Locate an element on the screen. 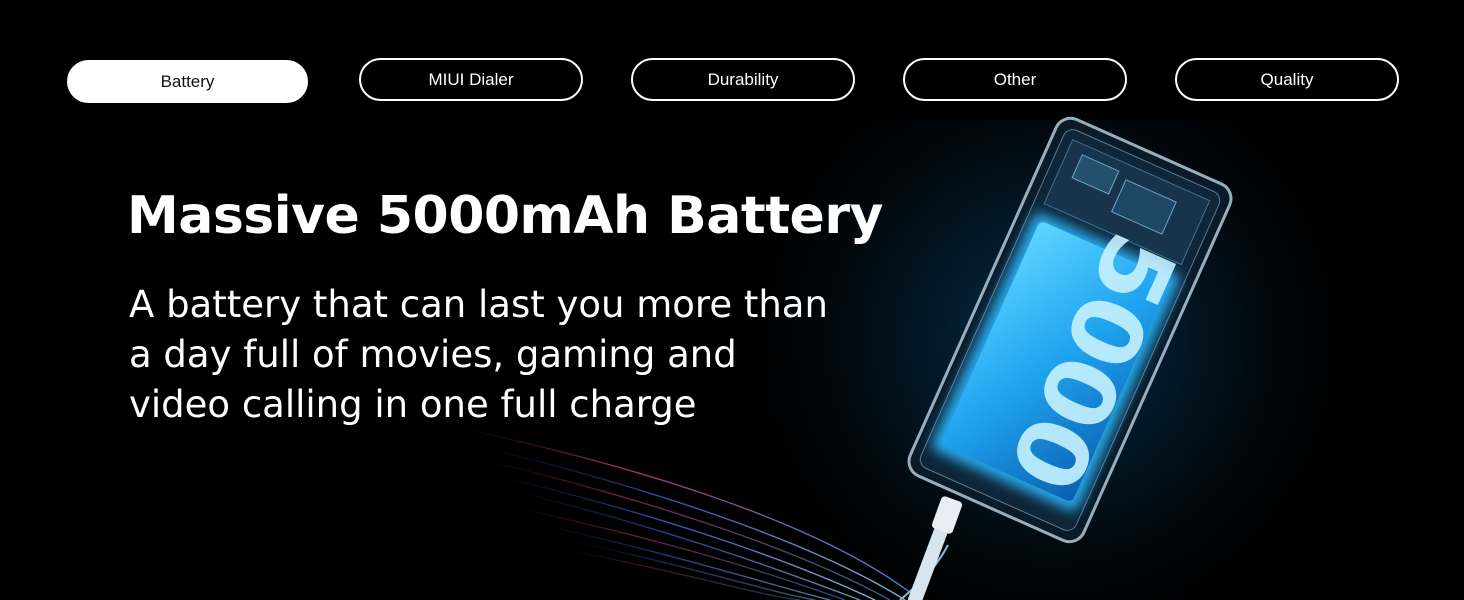  page-title: Massive 5000mAh Battery is located at coordinates (505, 216).